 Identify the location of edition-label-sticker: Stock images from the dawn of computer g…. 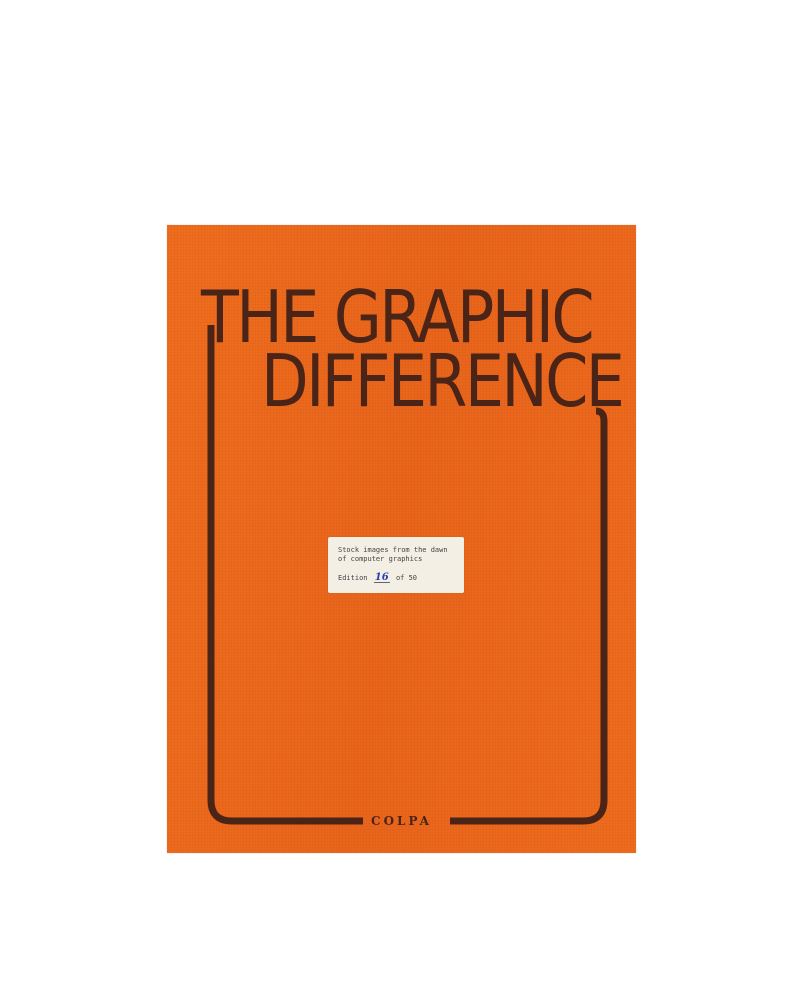
(396, 565).